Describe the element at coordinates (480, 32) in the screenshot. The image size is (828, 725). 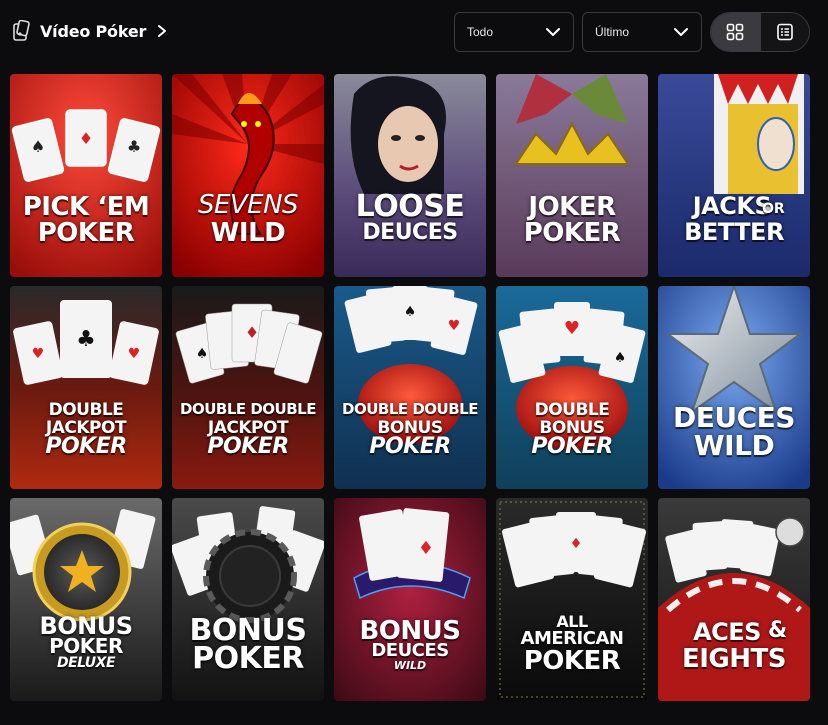
I see `category-filter-value: Todo` at that location.